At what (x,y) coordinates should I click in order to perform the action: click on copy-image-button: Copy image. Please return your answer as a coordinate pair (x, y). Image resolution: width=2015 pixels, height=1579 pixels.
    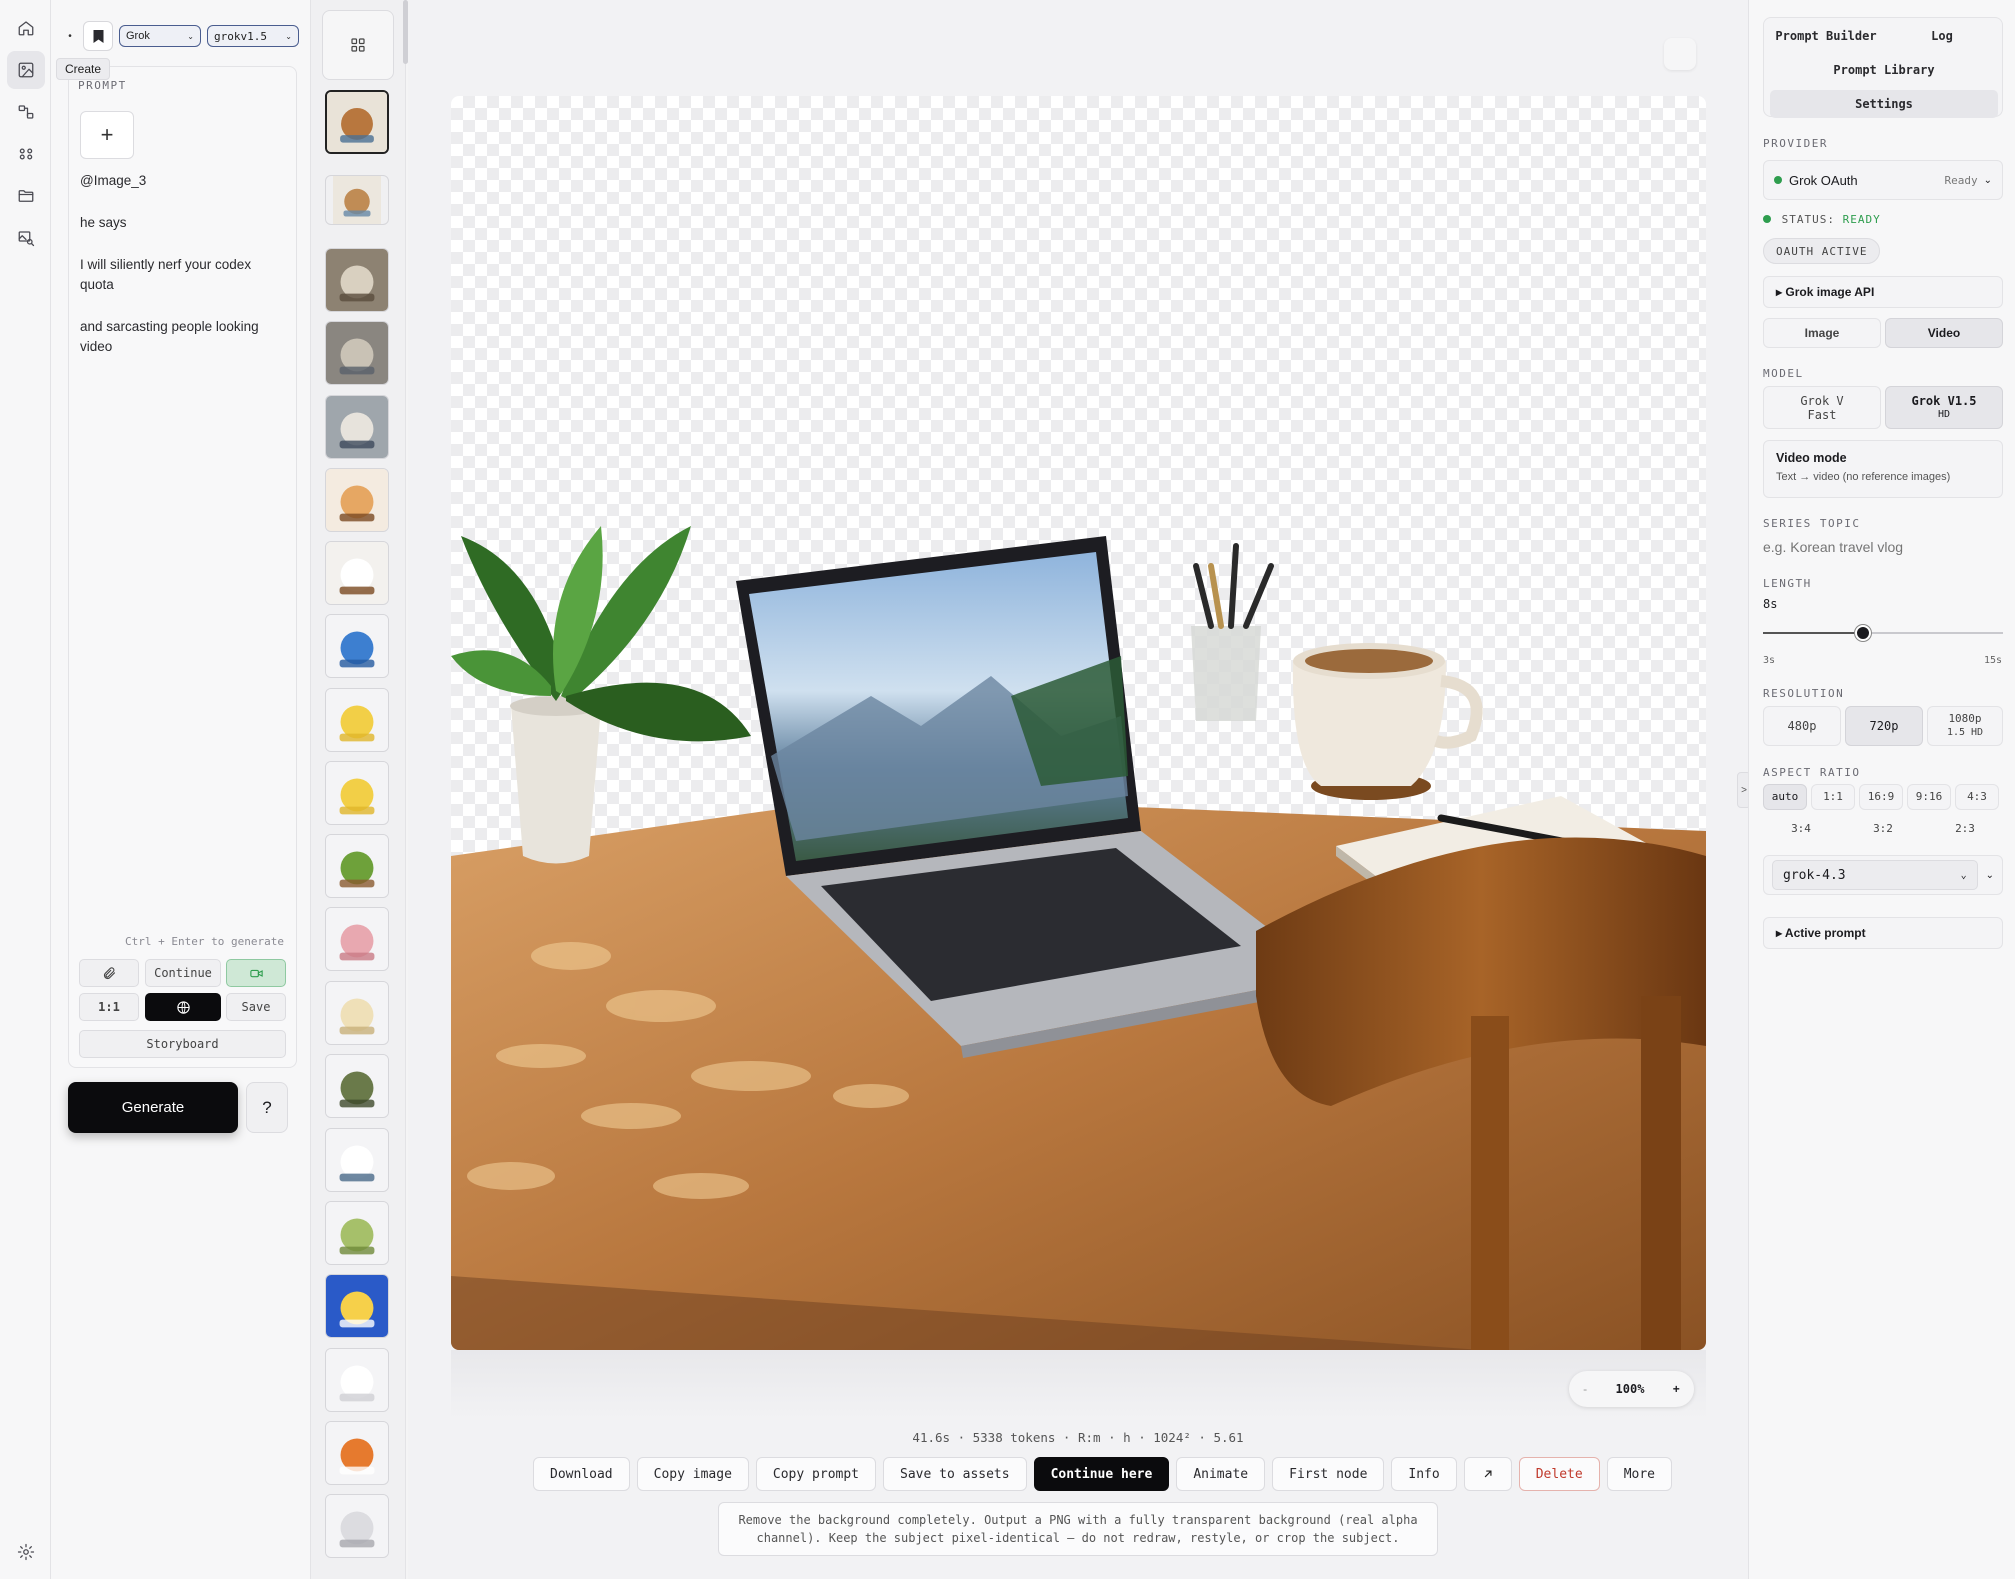
    Looking at the image, I should click on (692, 1474).